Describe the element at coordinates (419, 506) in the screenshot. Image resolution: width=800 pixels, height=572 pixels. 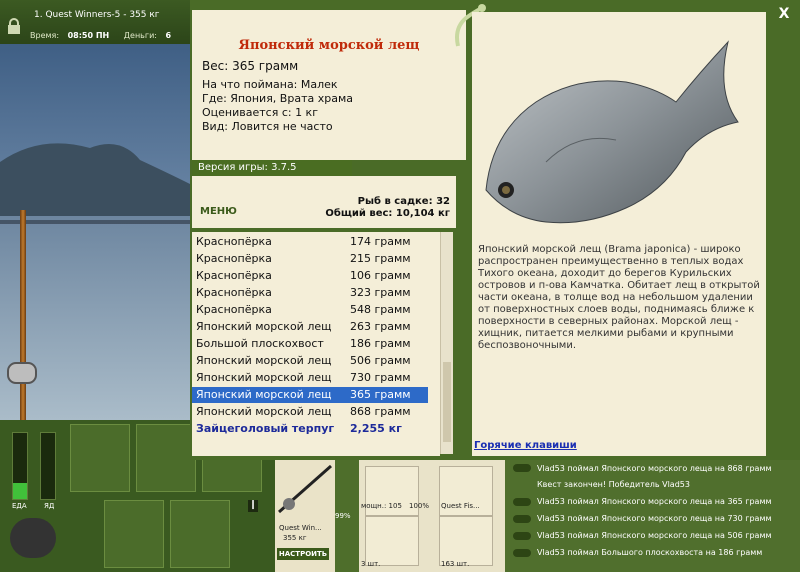
I see `reel-percent: 100%` at that location.